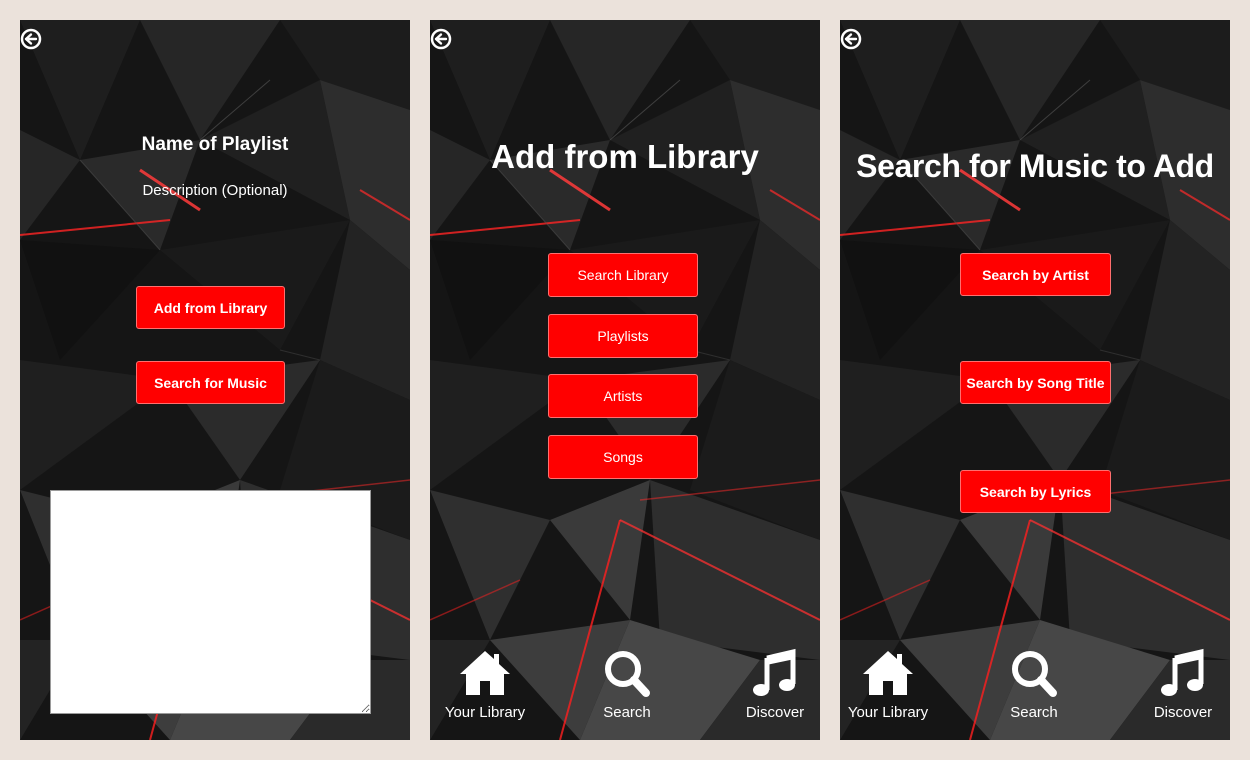 Image resolution: width=1250 pixels, height=760 pixels. Describe the element at coordinates (623, 396) in the screenshot. I see `artists-button: Artists` at that location.